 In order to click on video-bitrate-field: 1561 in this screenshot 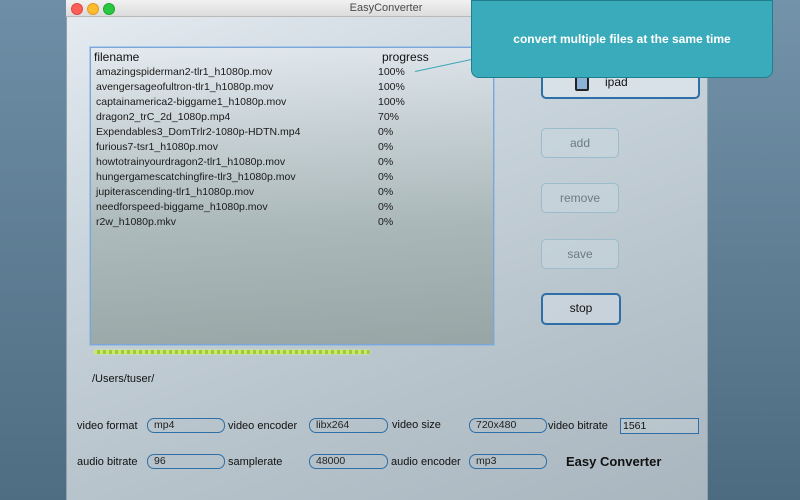, I will do `click(659, 426)`.